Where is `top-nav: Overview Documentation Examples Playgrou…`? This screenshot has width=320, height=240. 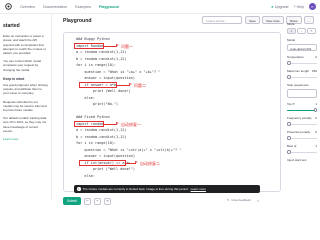
top-nav: Overview Documentation Examples Playgrou… is located at coordinates (160, 7).